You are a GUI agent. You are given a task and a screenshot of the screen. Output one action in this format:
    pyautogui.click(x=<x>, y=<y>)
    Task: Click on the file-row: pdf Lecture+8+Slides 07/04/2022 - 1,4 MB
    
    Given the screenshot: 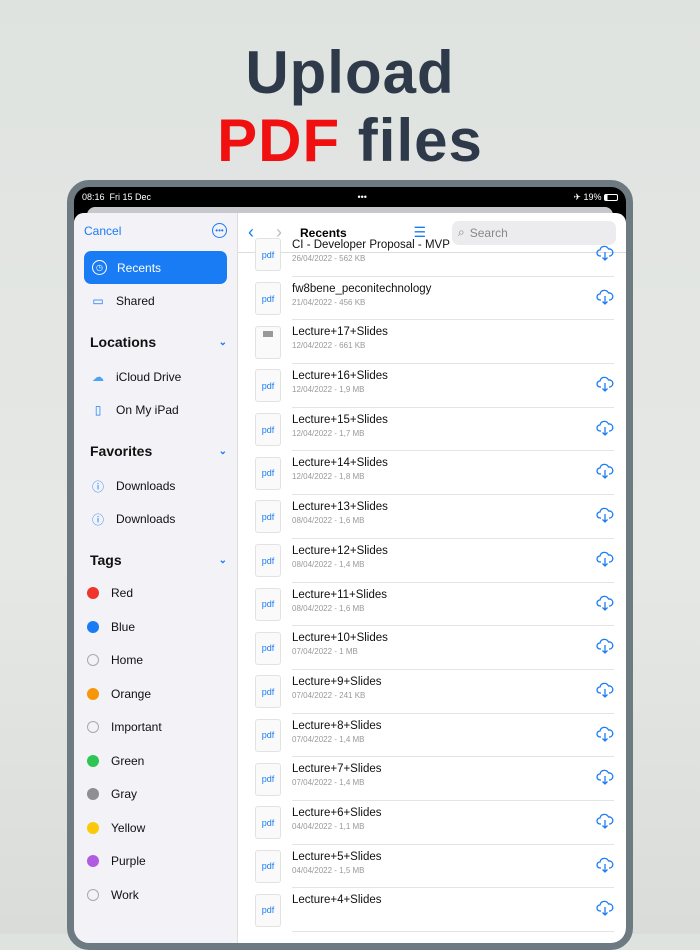 What is the action you would take?
    pyautogui.click(x=432, y=736)
    